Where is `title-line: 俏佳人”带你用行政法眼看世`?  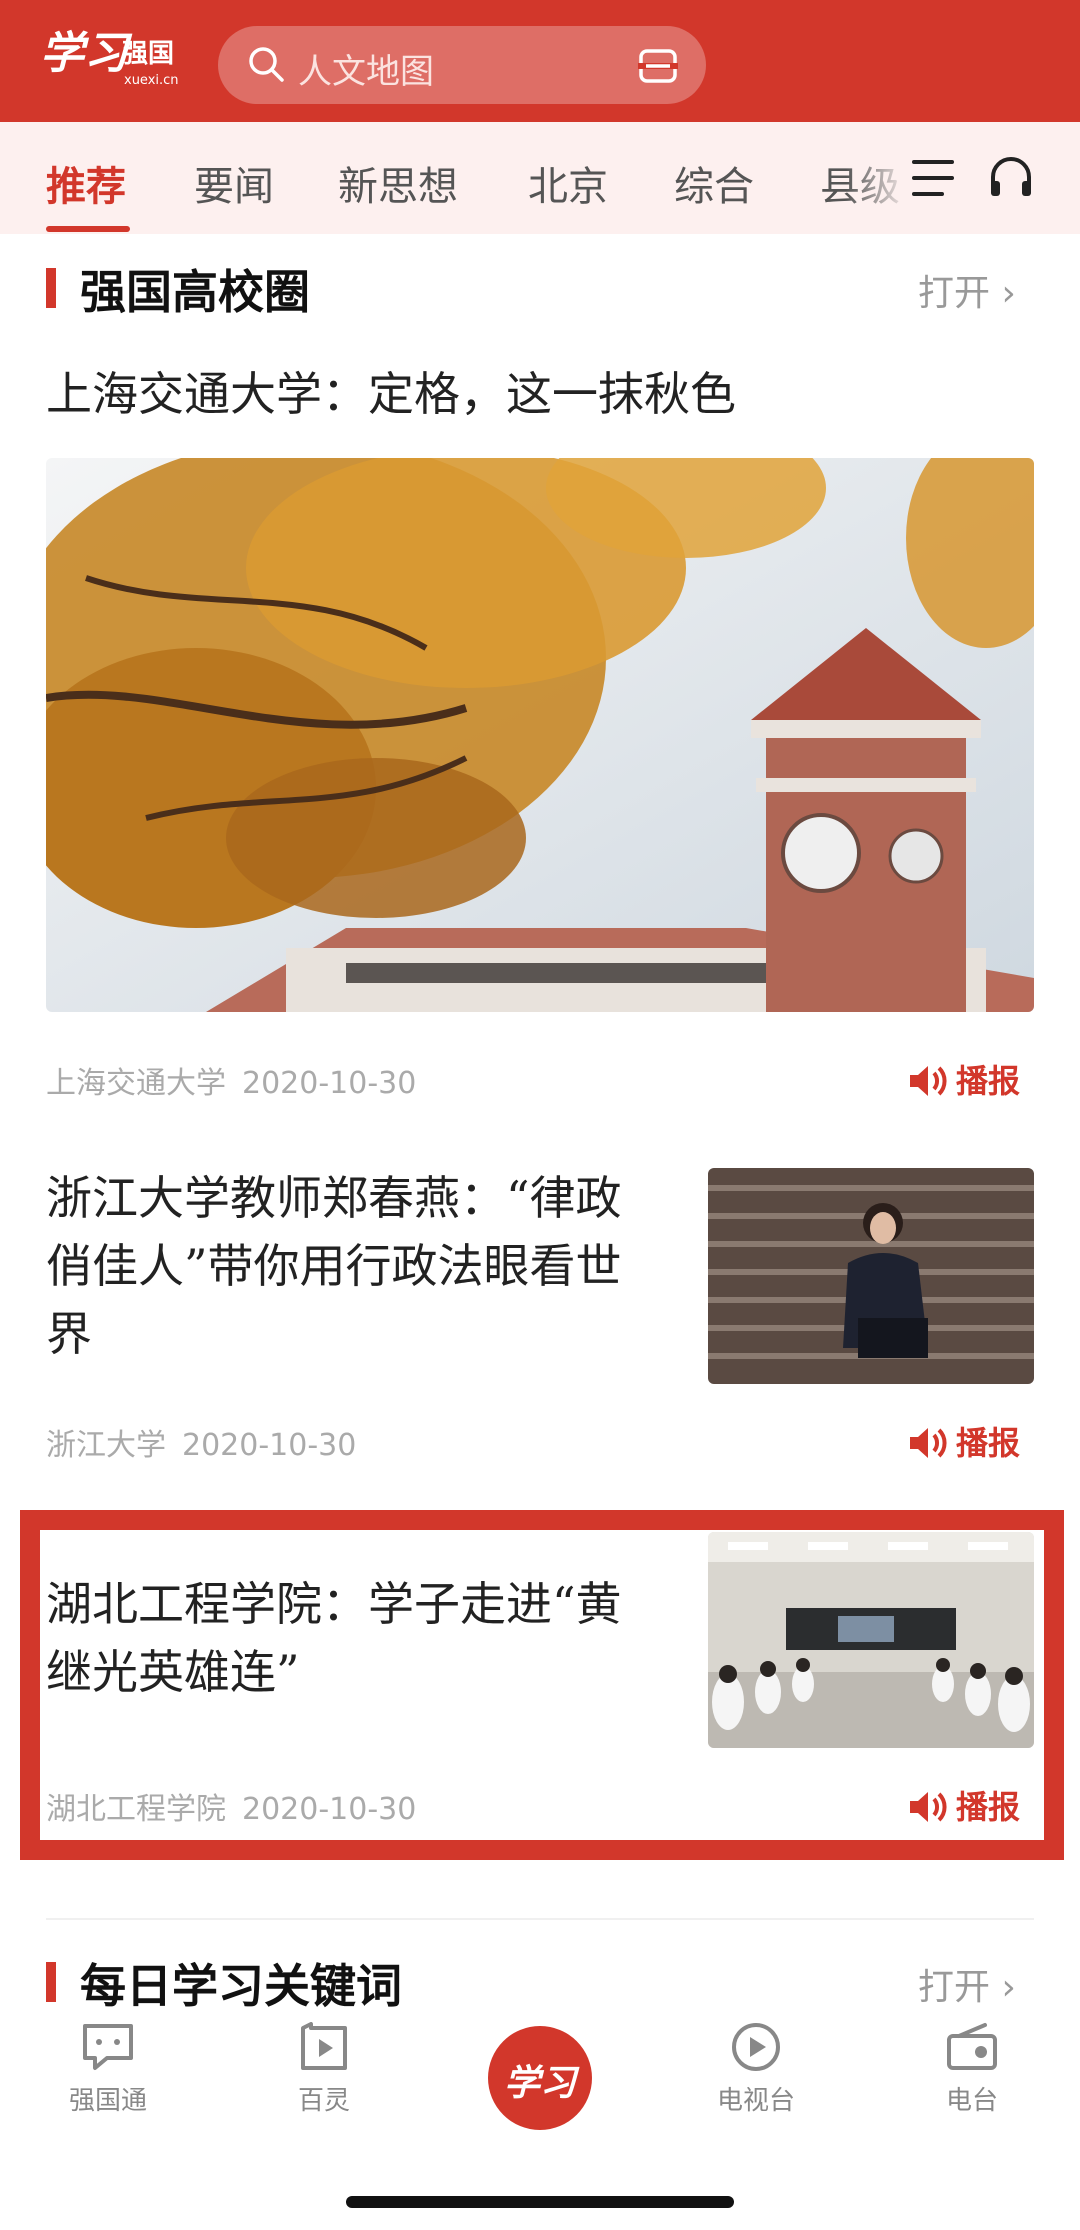
title-line: 俏佳人”带你用行政法眼看世 is located at coordinates (334, 1266).